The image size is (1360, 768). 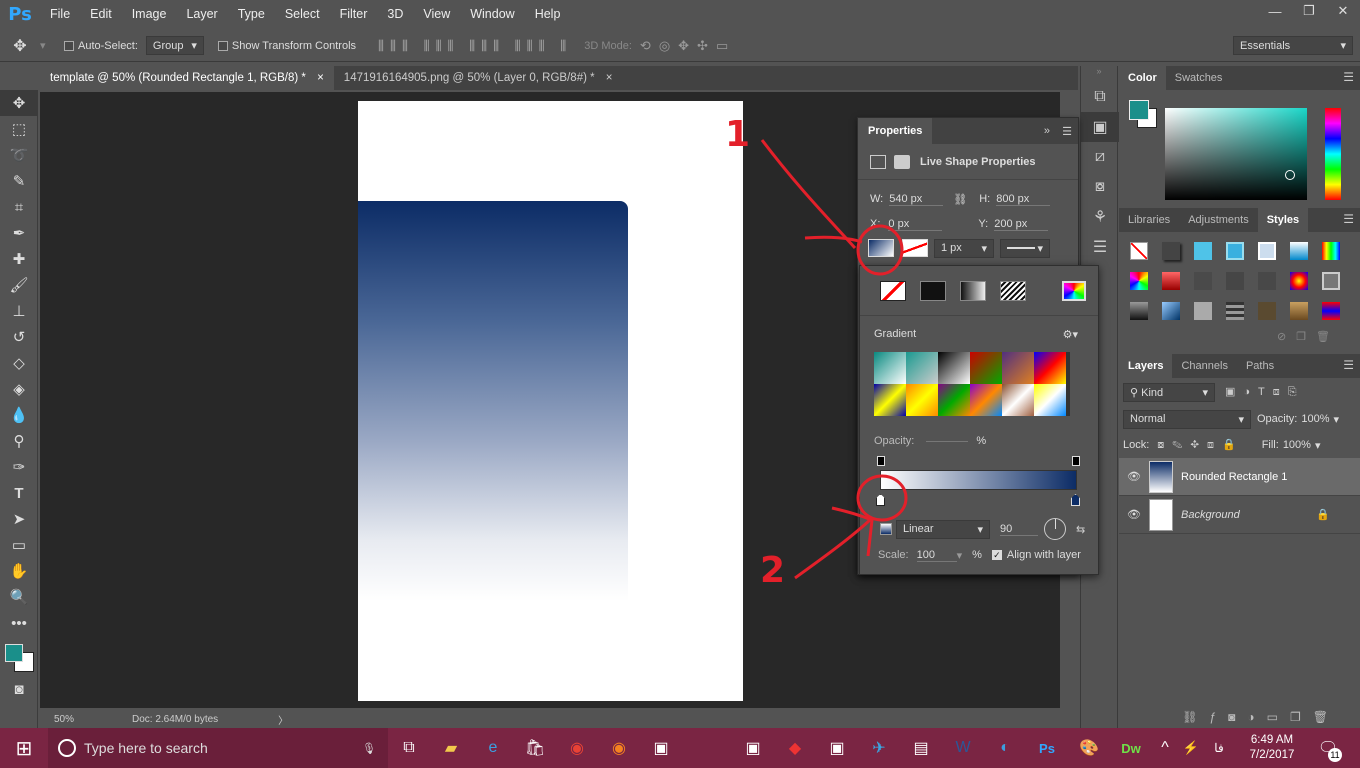 What do you see at coordinates (1200, 445) in the screenshot?
I see `lock-icons: ⧇✎✥⧈🔒` at bounding box center [1200, 445].